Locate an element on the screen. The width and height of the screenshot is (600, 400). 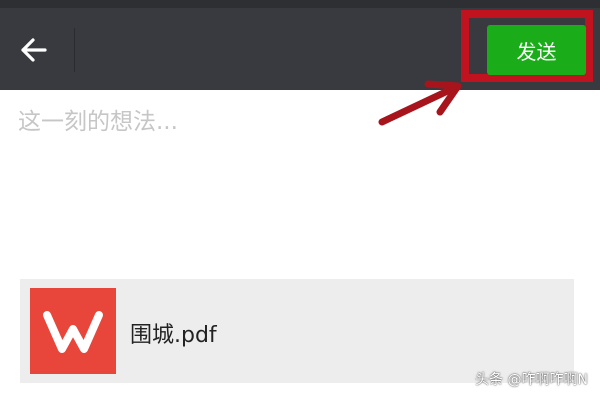
moment-text-input is located at coordinates (233, 122).